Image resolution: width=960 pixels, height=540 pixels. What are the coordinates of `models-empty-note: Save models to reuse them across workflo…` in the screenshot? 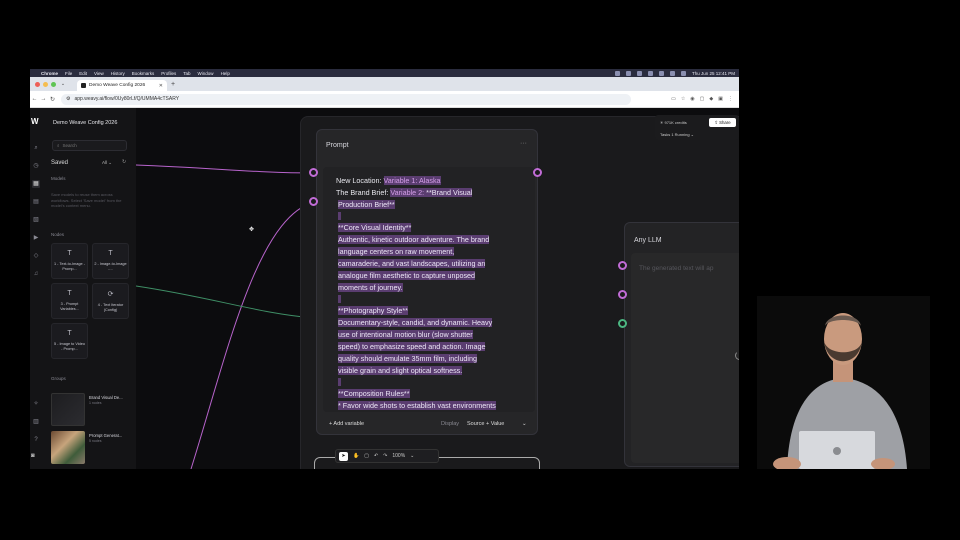 It's located at (86, 200).